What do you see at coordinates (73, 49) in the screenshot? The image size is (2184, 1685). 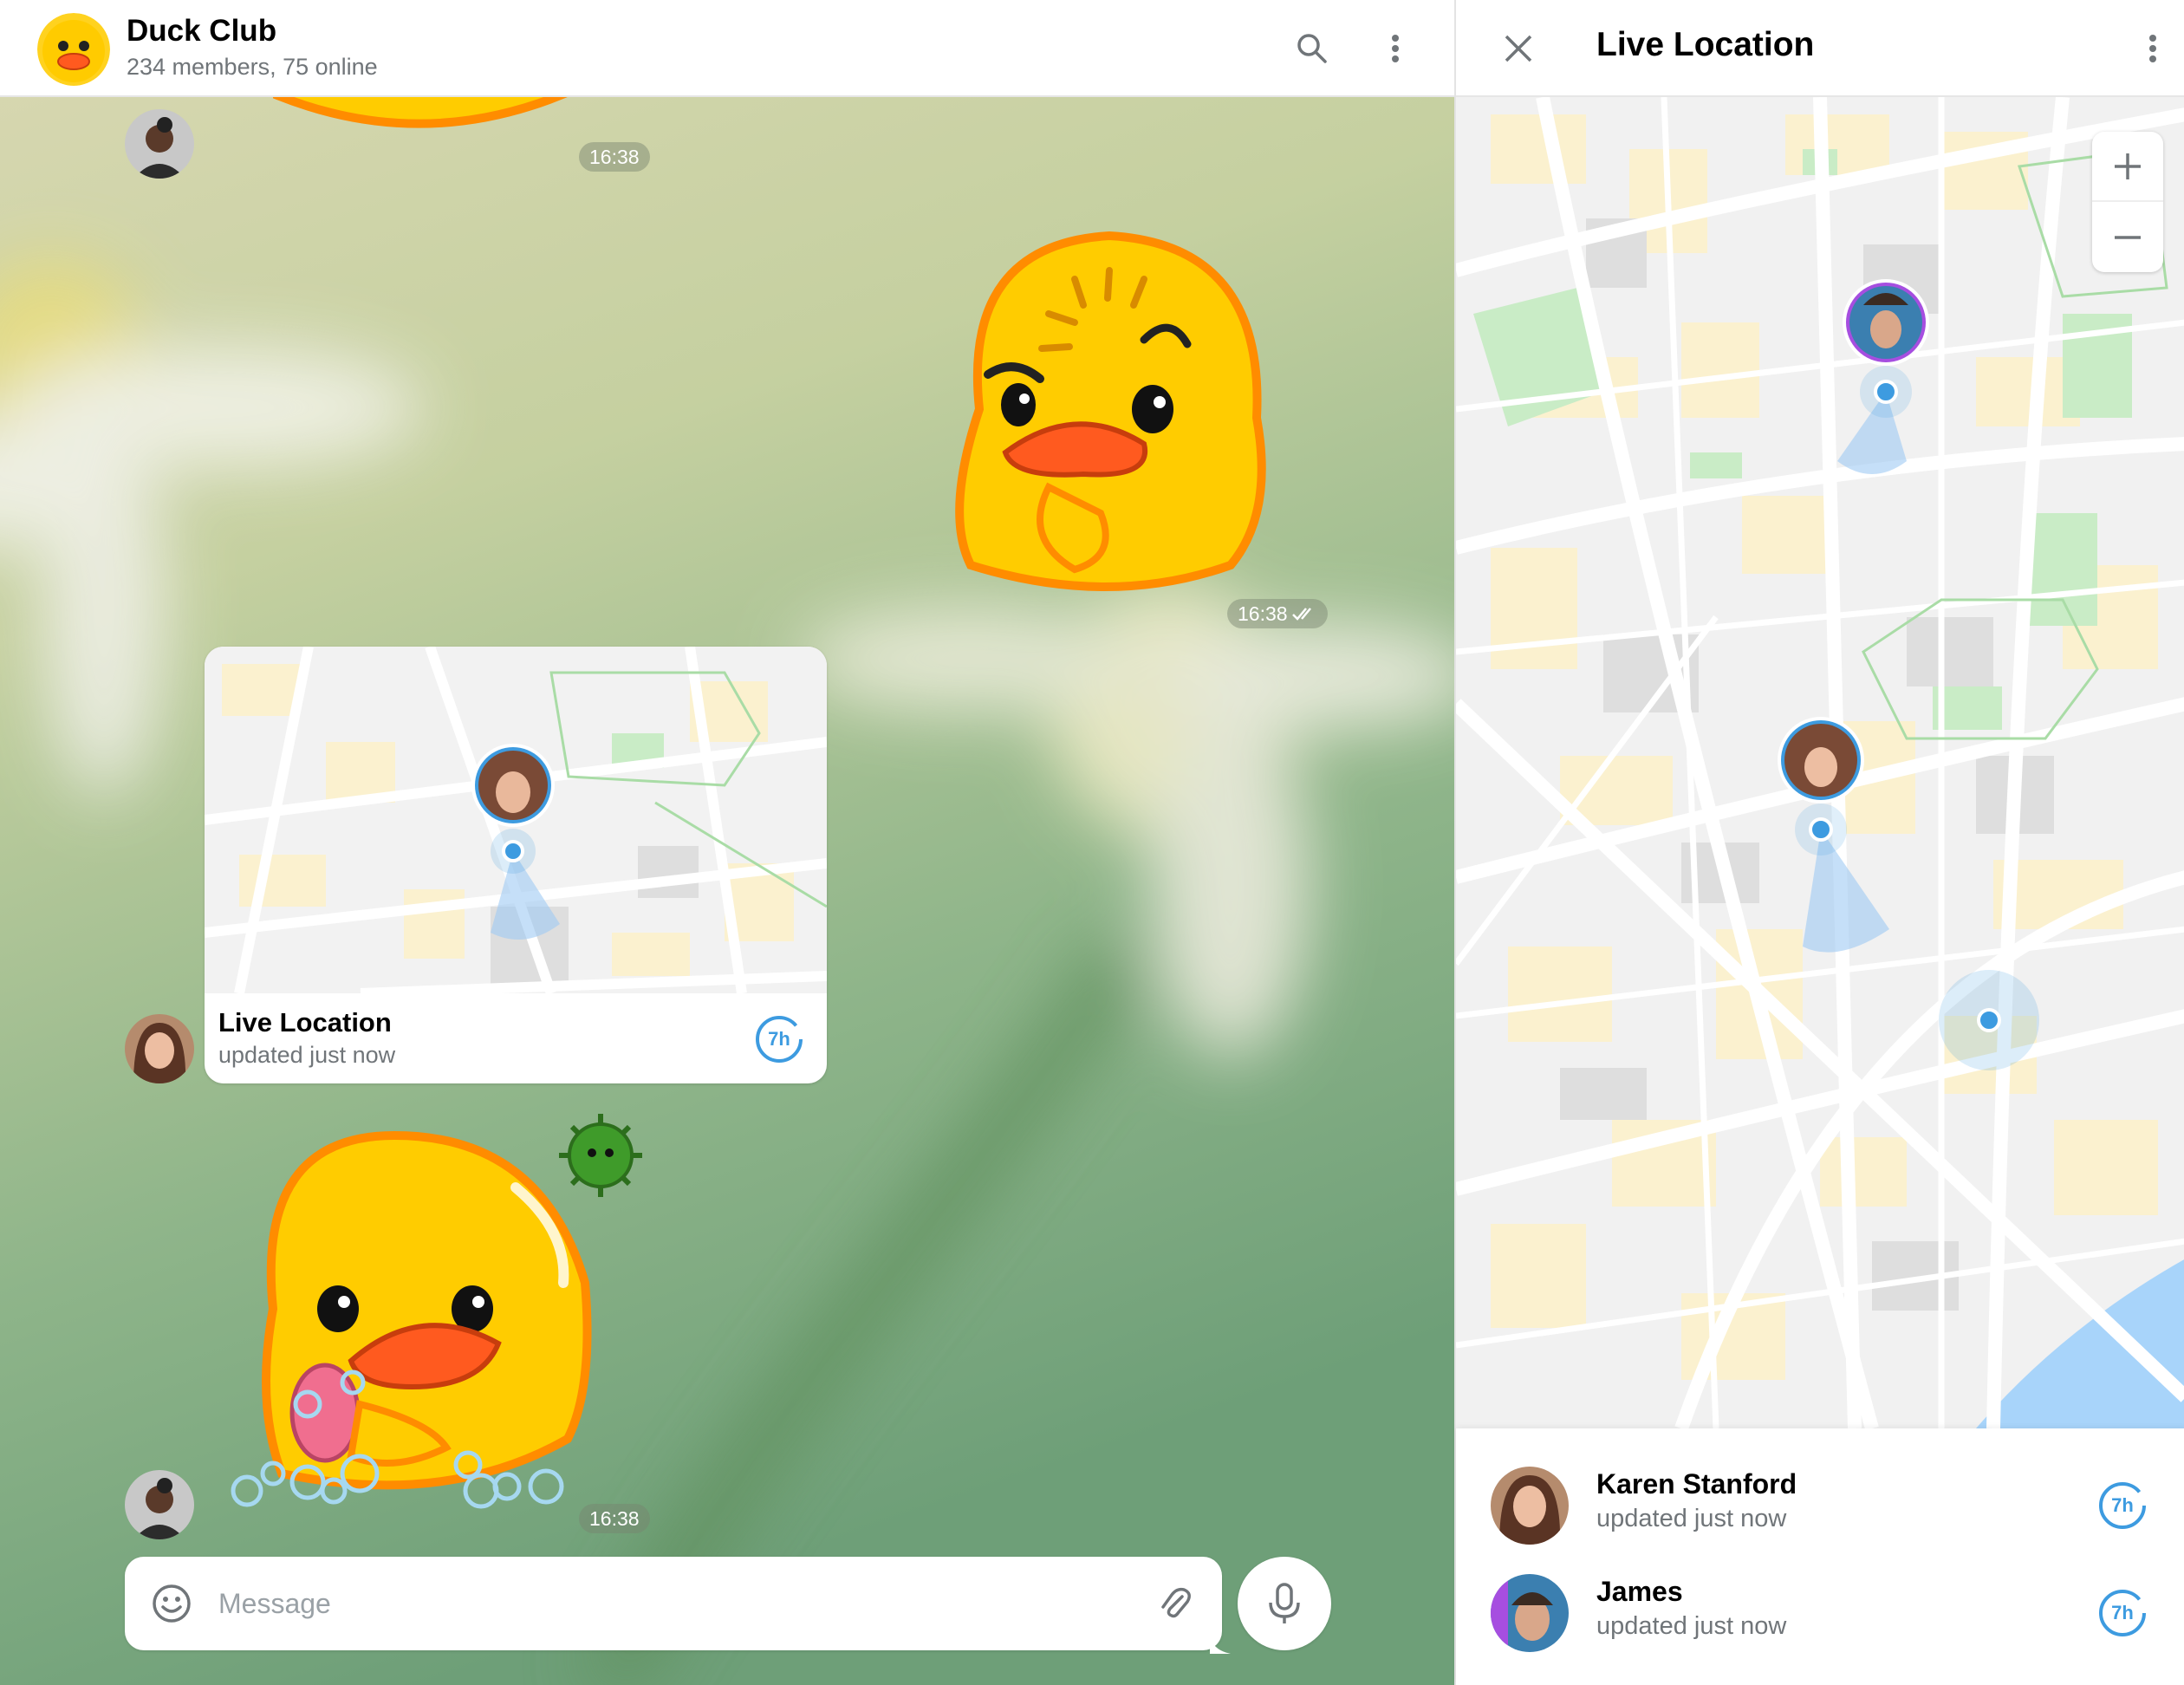 I see `group-avatar` at bounding box center [73, 49].